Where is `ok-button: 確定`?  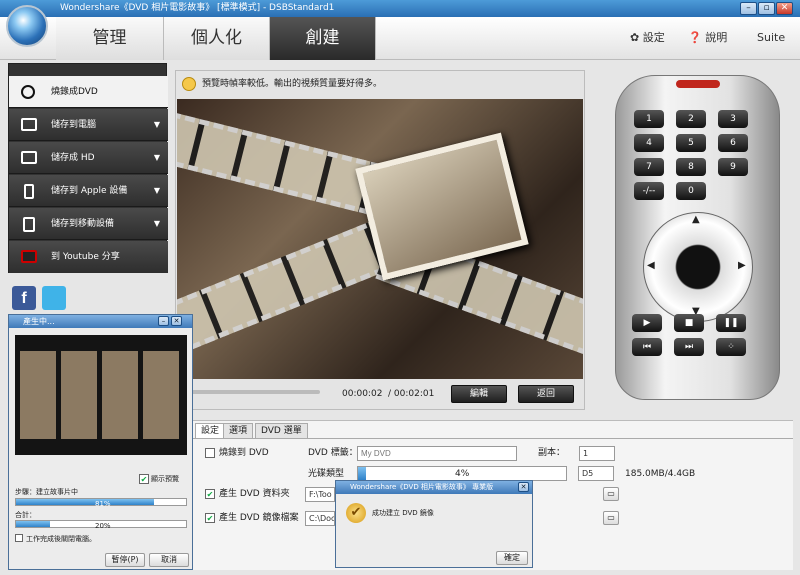 ok-button: 確定 is located at coordinates (512, 558).